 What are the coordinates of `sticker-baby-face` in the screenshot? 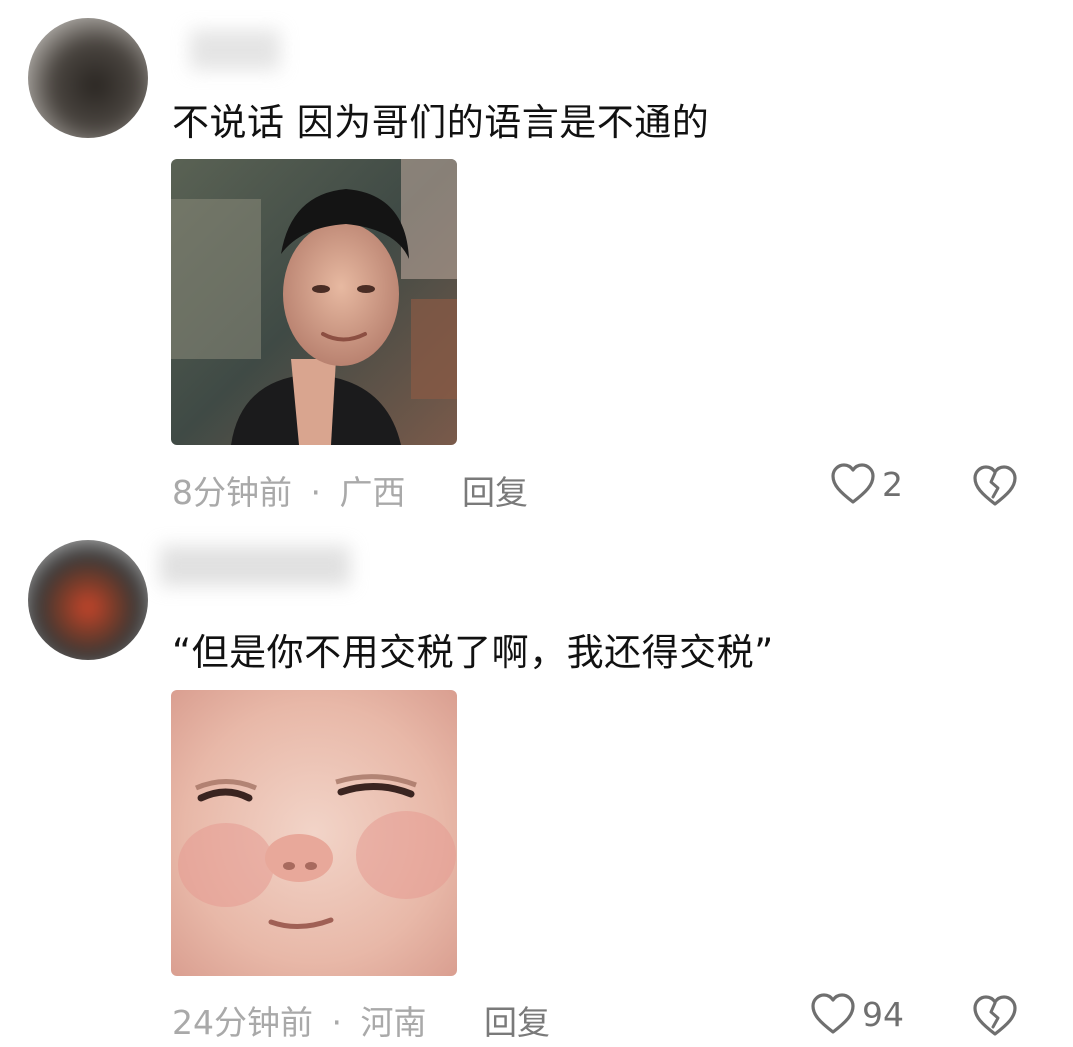 It's located at (314, 833).